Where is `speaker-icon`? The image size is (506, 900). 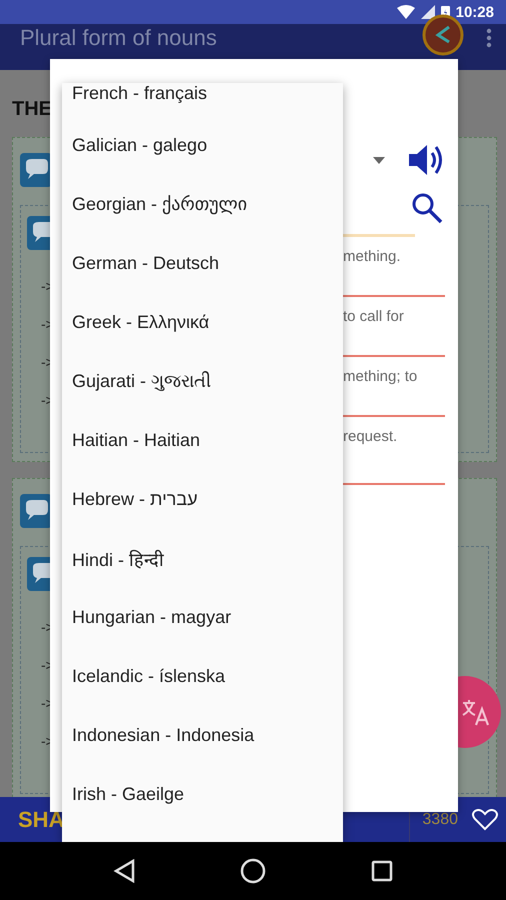
speaker-icon is located at coordinates (426, 160).